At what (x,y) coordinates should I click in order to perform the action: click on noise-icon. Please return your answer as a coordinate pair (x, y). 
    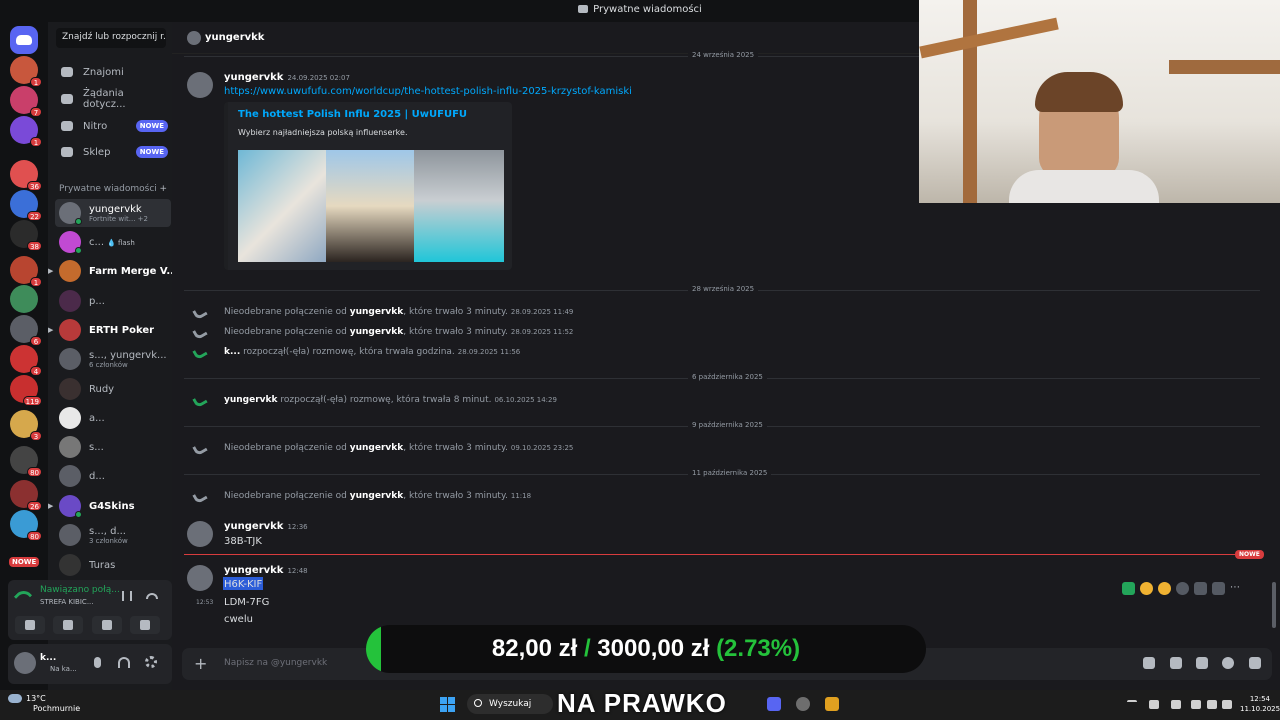
    Looking at the image, I should click on (127, 596).